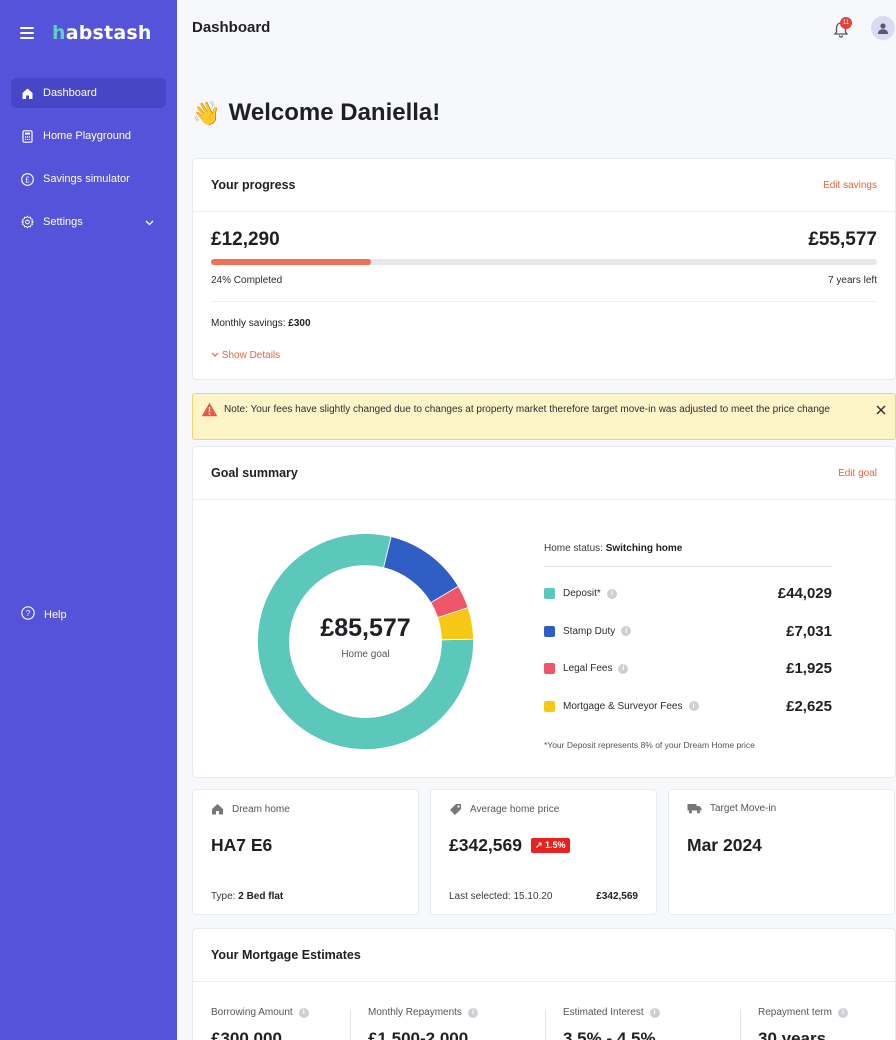 Image resolution: width=896 pixels, height=1040 pixels. What do you see at coordinates (617, 896) in the screenshot?
I see `last-selected-value: £342,569` at bounding box center [617, 896].